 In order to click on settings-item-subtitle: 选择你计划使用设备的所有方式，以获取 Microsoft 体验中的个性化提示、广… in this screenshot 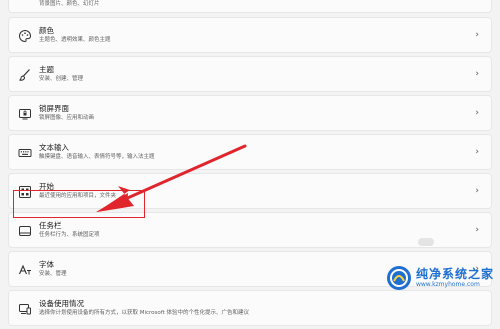, I will do `click(144, 313)`.